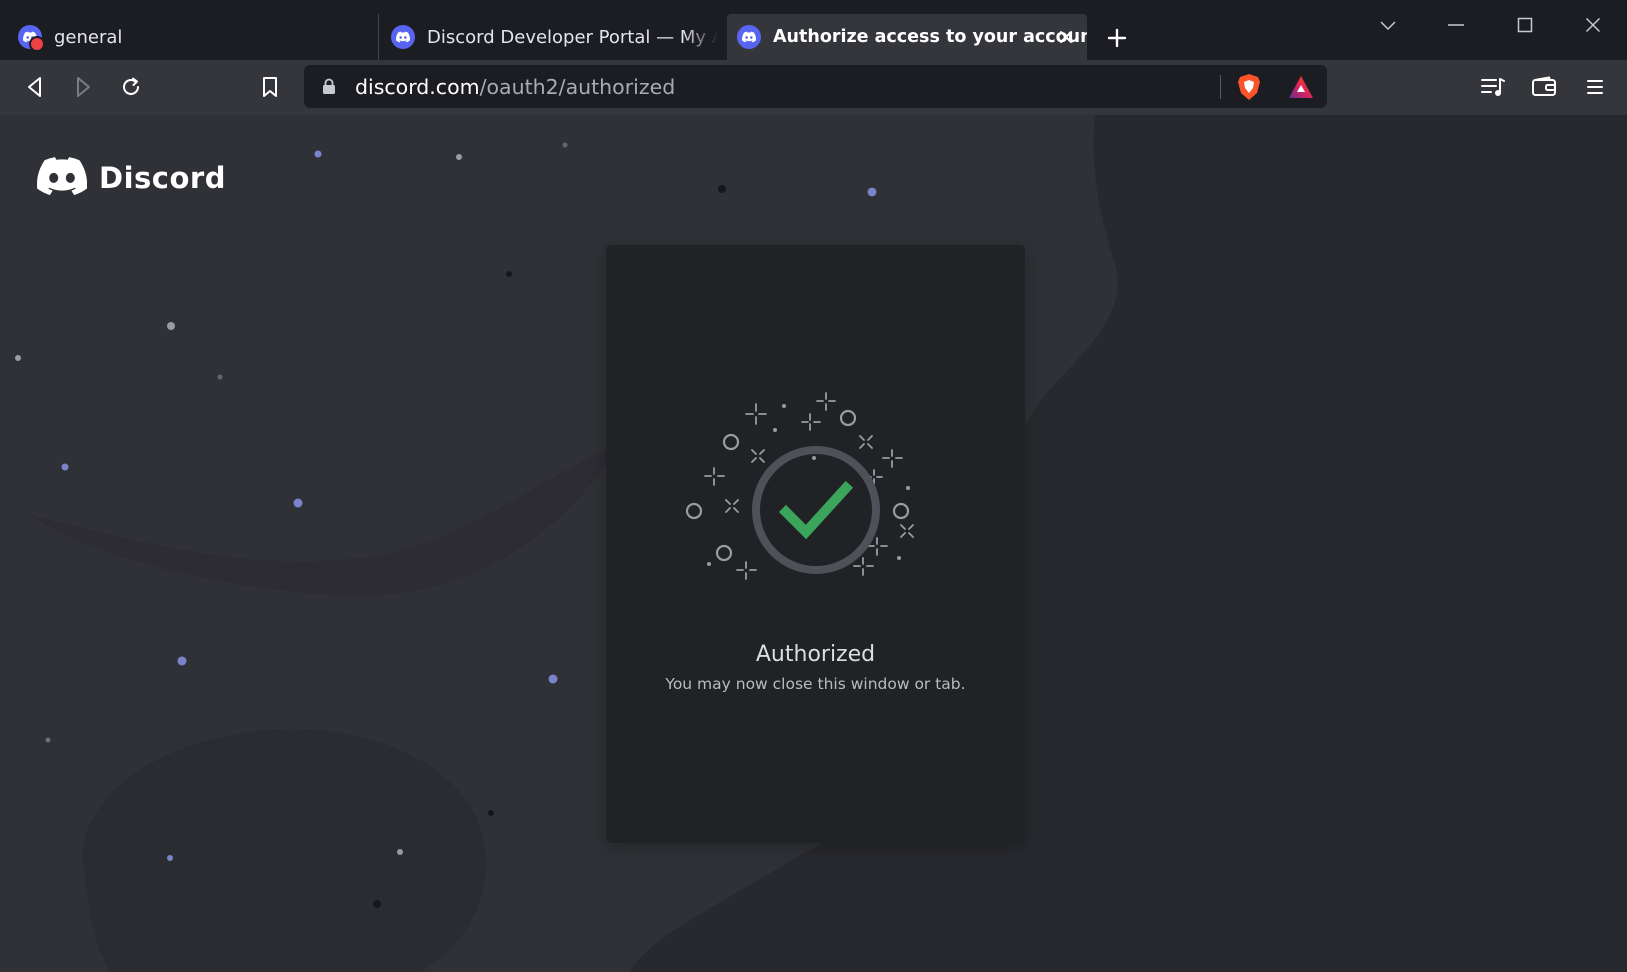  What do you see at coordinates (62, 178) in the screenshot?
I see `discord-clyde-icon` at bounding box center [62, 178].